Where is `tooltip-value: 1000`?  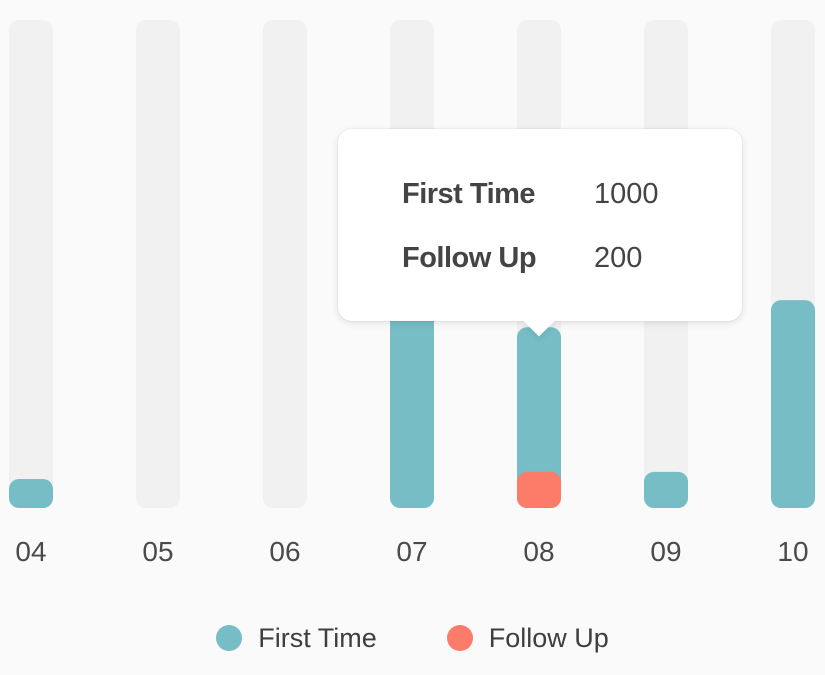
tooltip-value: 1000 is located at coordinates (626, 193).